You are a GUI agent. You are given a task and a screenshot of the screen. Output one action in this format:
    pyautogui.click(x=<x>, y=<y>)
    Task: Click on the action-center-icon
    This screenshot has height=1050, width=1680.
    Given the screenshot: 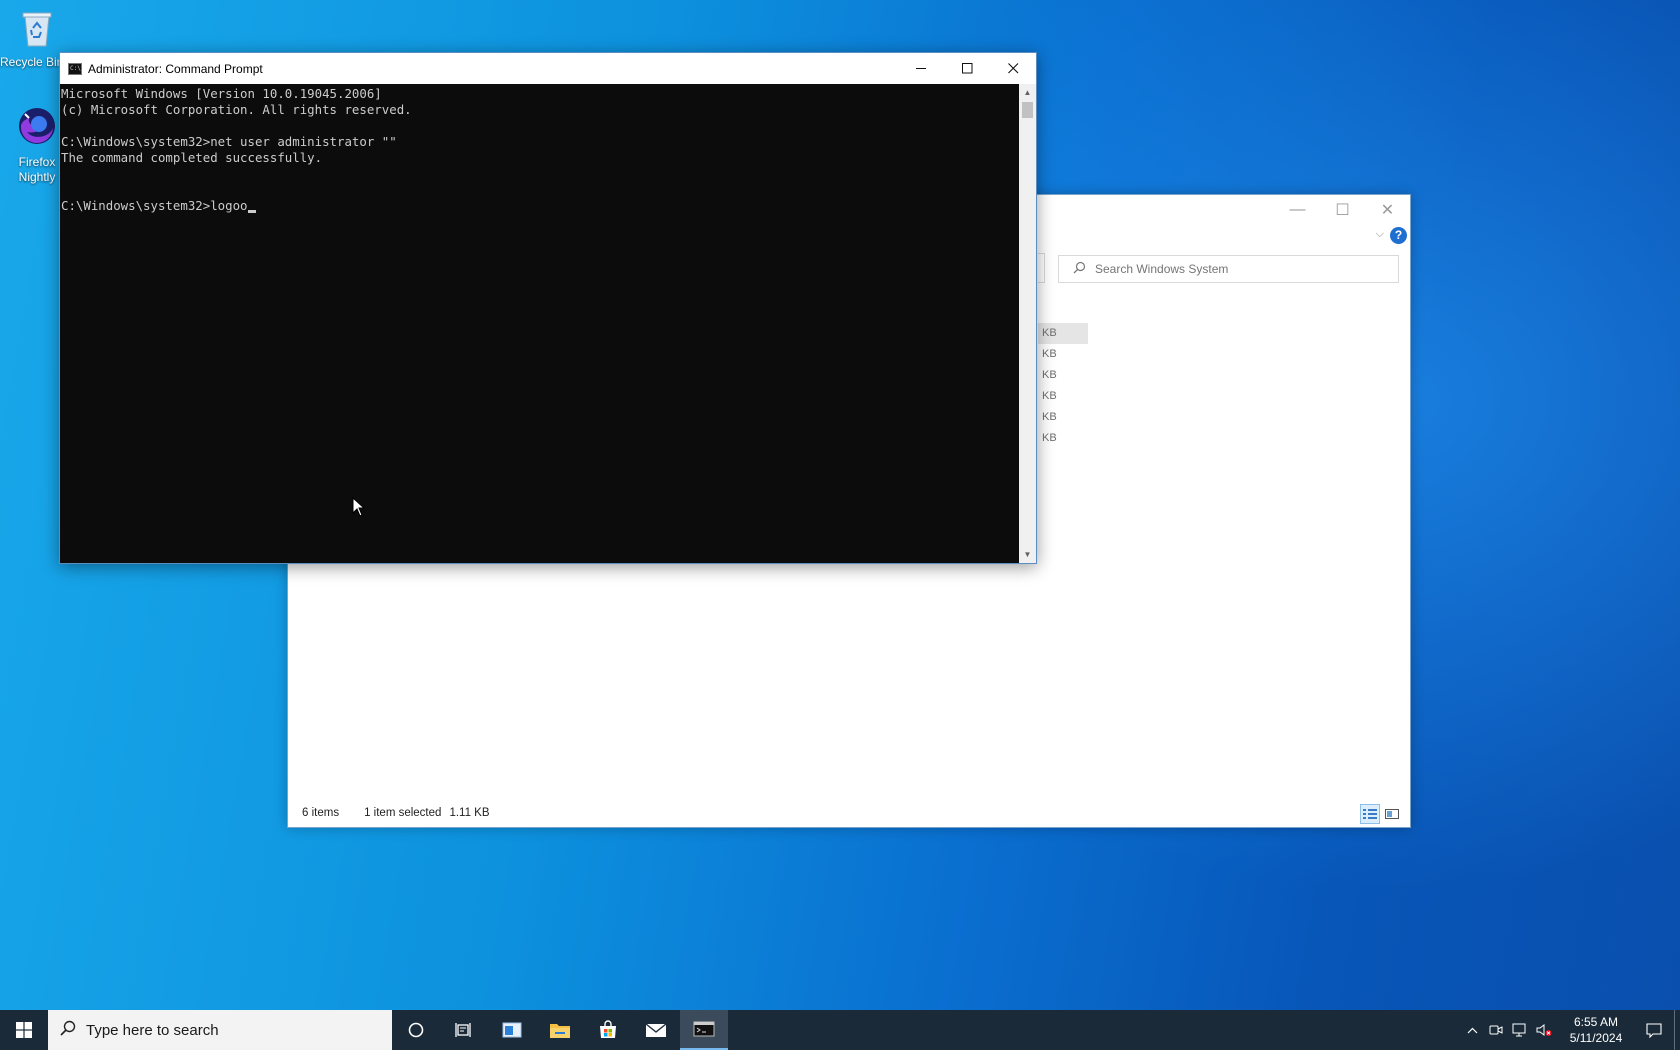 What is the action you would take?
    pyautogui.click(x=1654, y=1030)
    